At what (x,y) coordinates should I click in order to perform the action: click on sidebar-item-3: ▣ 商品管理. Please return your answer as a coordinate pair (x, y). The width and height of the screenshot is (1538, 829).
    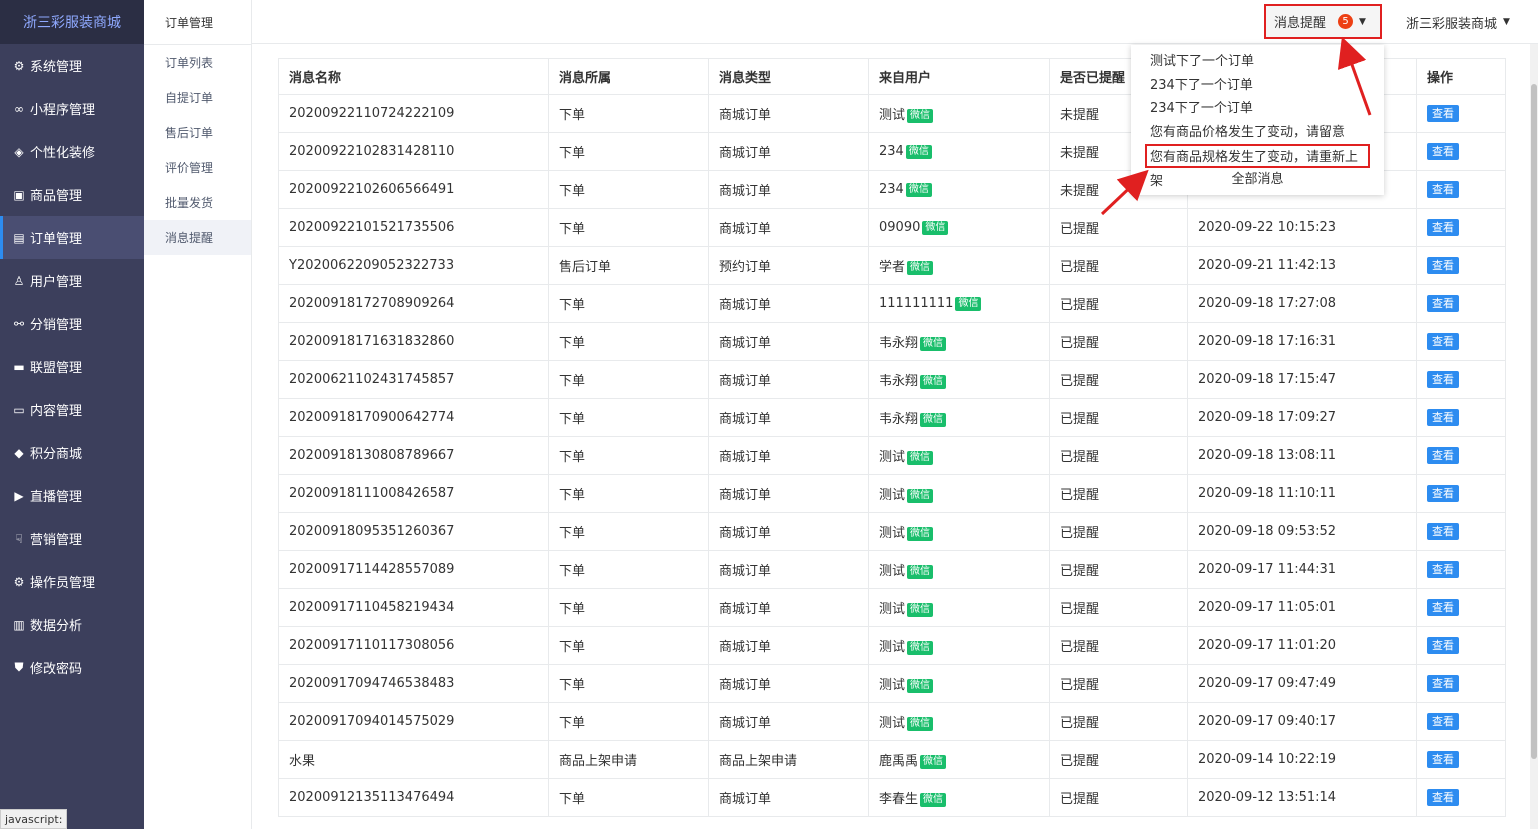
    Looking at the image, I should click on (72, 194).